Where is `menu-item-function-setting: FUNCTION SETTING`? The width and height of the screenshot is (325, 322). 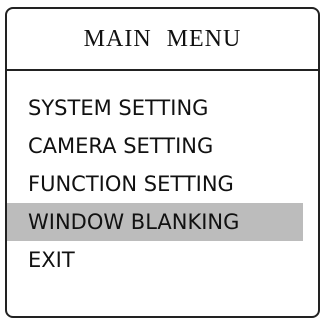
menu-item-function-setting: FUNCTION SETTING is located at coordinates (162, 184).